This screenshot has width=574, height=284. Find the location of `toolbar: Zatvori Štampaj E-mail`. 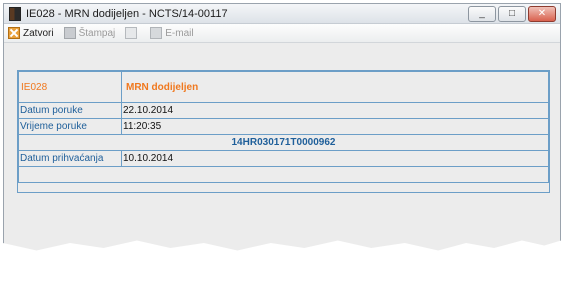

toolbar: Zatvori Štampaj E-mail is located at coordinates (282, 33).